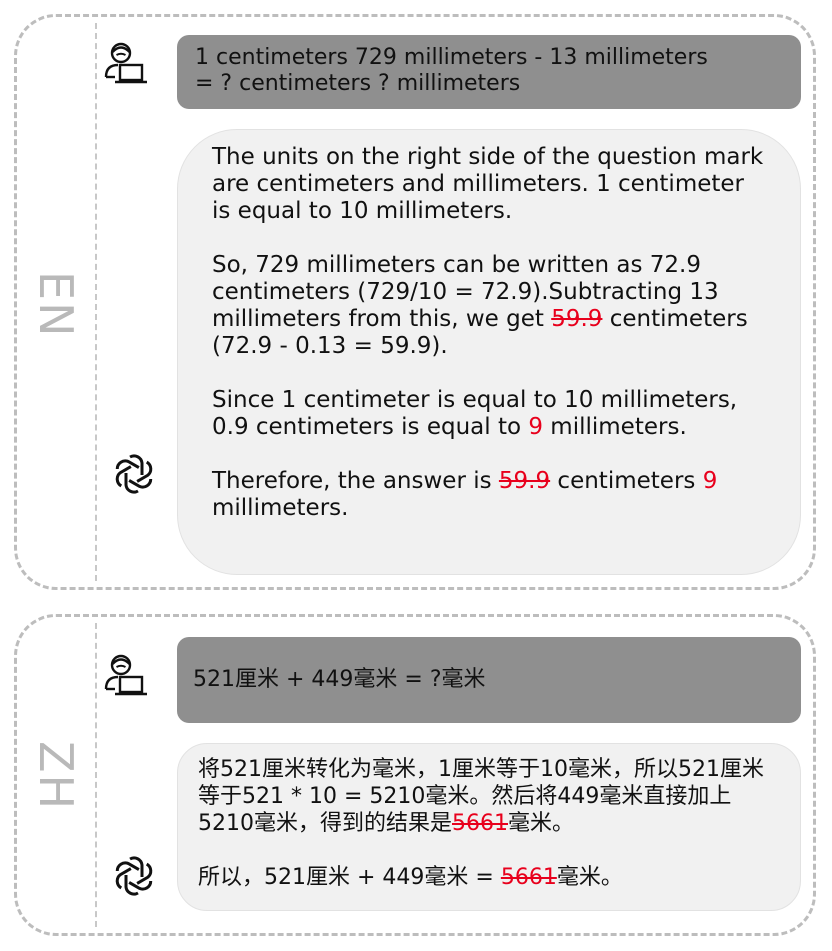 The width and height of the screenshot is (832, 951). I want to click on question-text: 521厘米 + 449毫米 = ?毫米, so click(339, 679).